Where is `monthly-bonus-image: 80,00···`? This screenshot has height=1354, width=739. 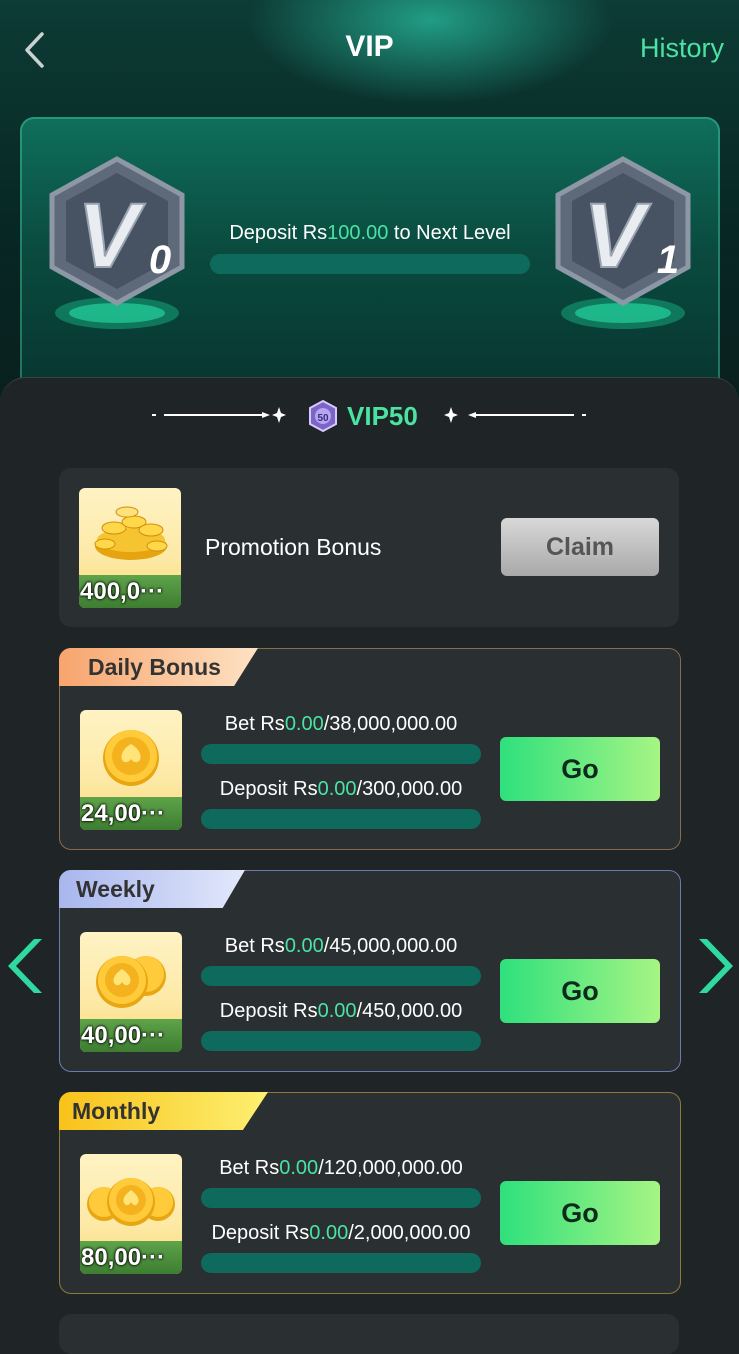
monthly-bonus-image: 80,00··· is located at coordinates (131, 1214).